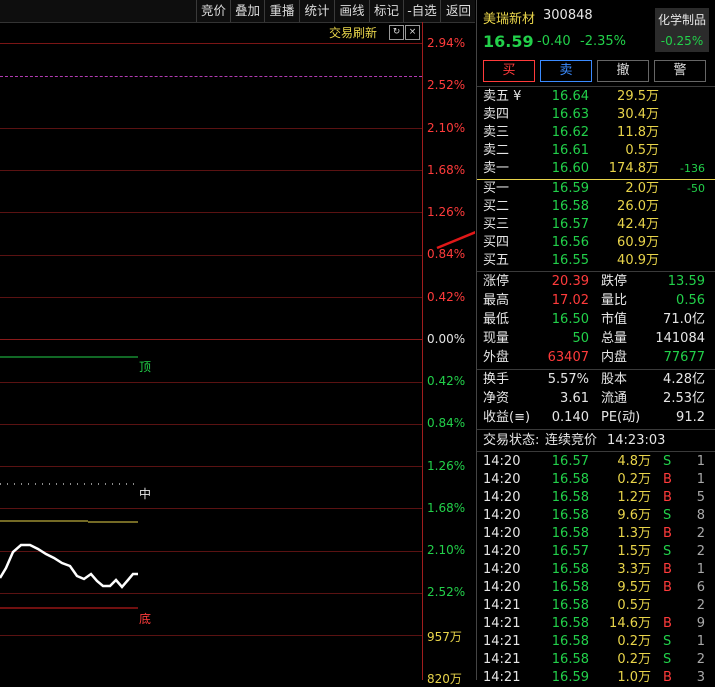  Describe the element at coordinates (614, 379) in the screenshot. I see `shares-label: 股本` at that location.